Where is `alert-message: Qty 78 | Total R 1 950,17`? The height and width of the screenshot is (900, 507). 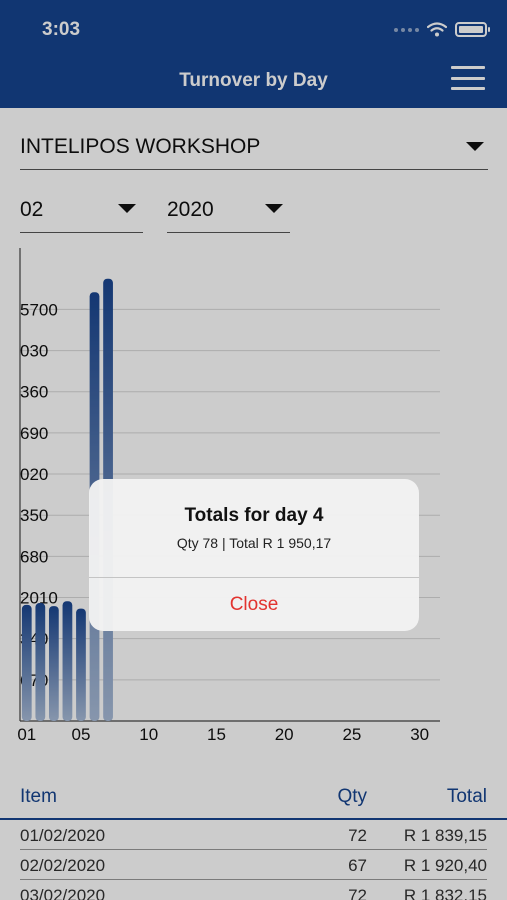
alert-message: Qty 78 | Total R 1 950,17 is located at coordinates (254, 543).